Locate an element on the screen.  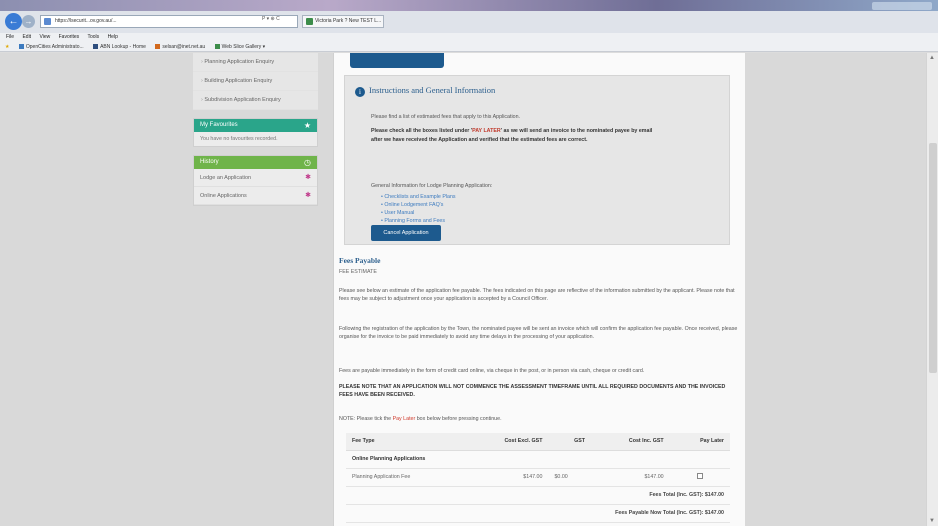
menu-file: File is located at coordinates (10, 37).